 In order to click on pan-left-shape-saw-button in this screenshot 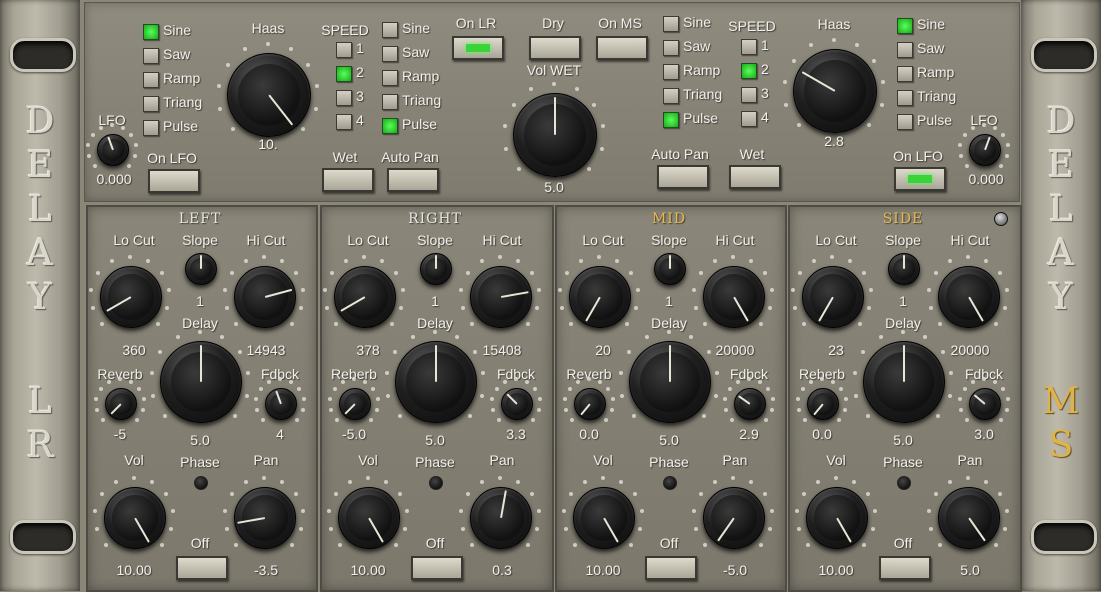, I will do `click(390, 54)`.